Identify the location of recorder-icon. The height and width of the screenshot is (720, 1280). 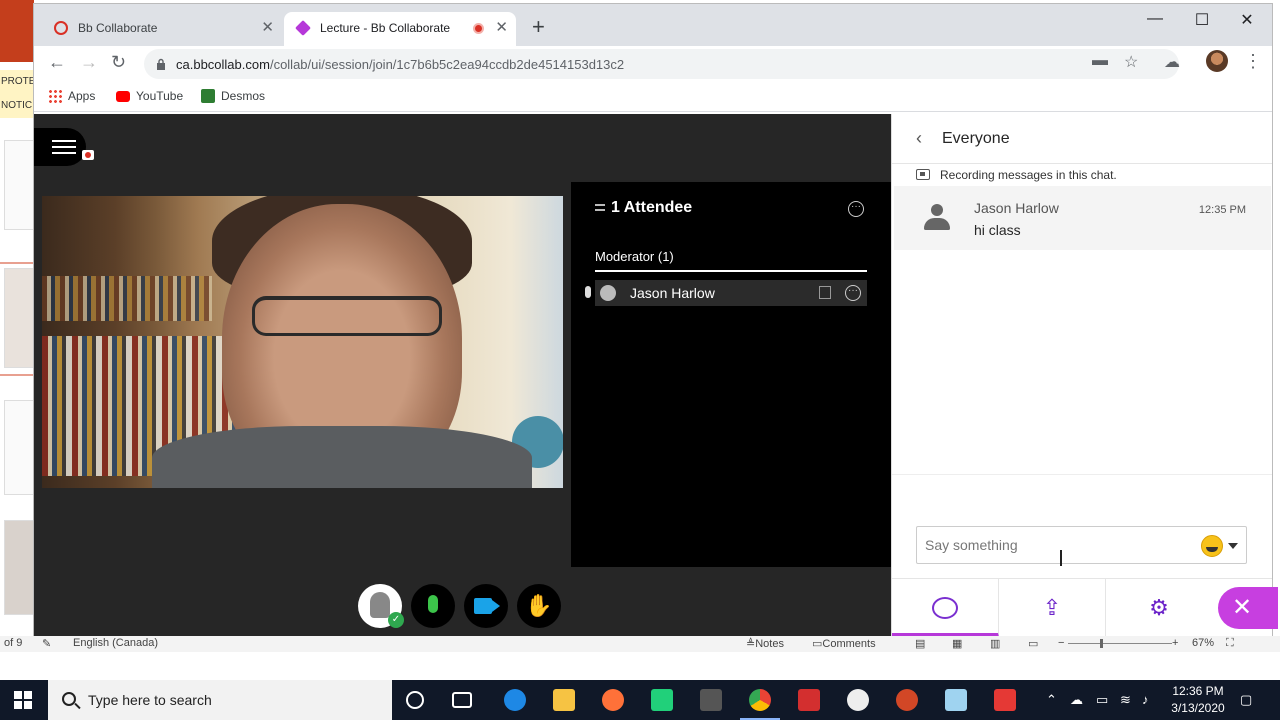
(1005, 700).